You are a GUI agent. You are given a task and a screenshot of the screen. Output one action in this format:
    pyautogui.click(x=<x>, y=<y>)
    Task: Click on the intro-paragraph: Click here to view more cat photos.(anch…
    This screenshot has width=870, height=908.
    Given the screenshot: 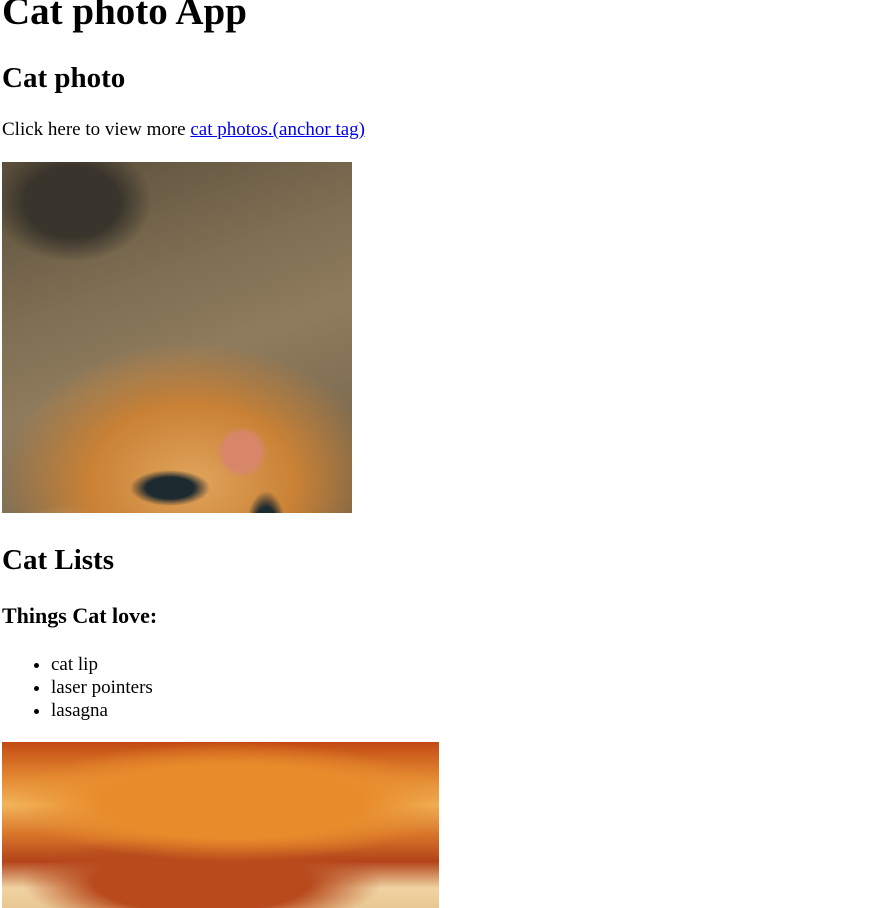 What is the action you would take?
    pyautogui.click(x=183, y=130)
    